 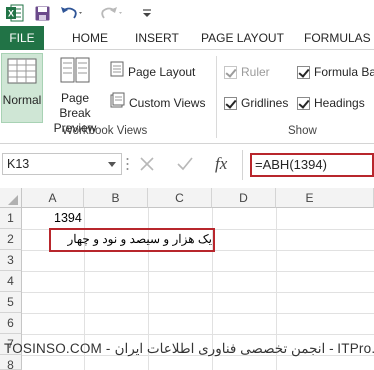 I want to click on show-group-label: Show, so click(x=302, y=131).